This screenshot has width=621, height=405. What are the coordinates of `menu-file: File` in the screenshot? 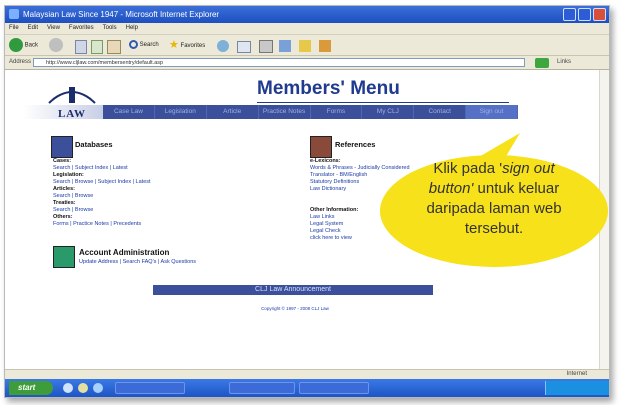 It's located at (14, 28).